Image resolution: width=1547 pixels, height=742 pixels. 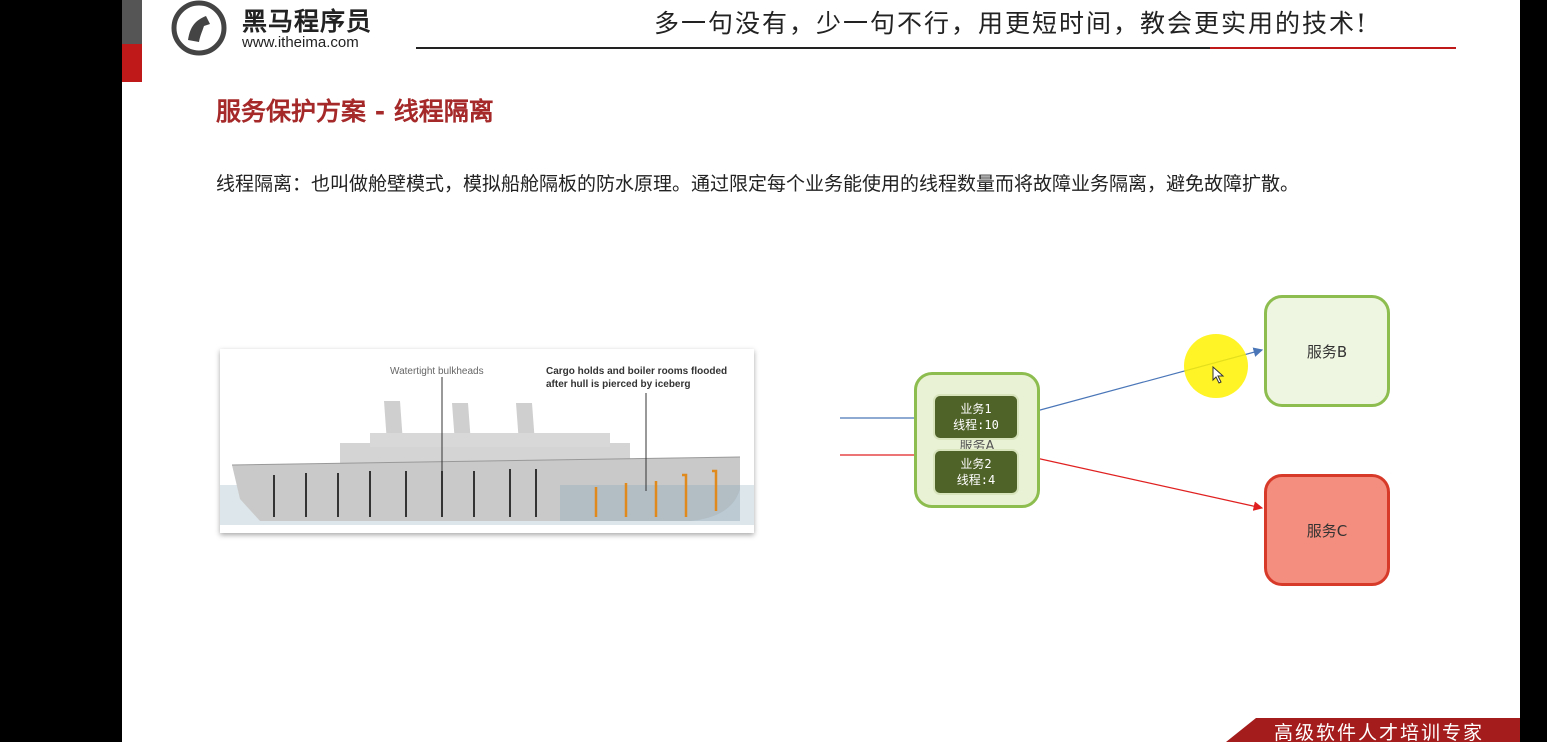 I want to click on mouse-pointer-icon, so click(x=1218, y=375).